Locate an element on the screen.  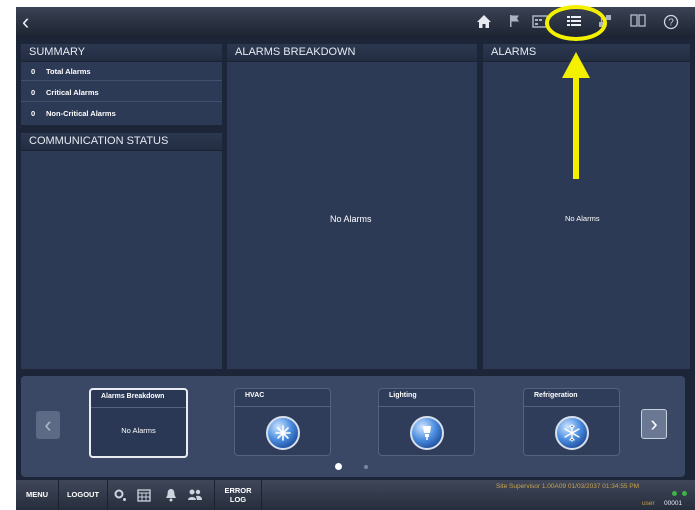
non-critical-alarms-label: Non-Critical Alarms is located at coordinates (81, 113).